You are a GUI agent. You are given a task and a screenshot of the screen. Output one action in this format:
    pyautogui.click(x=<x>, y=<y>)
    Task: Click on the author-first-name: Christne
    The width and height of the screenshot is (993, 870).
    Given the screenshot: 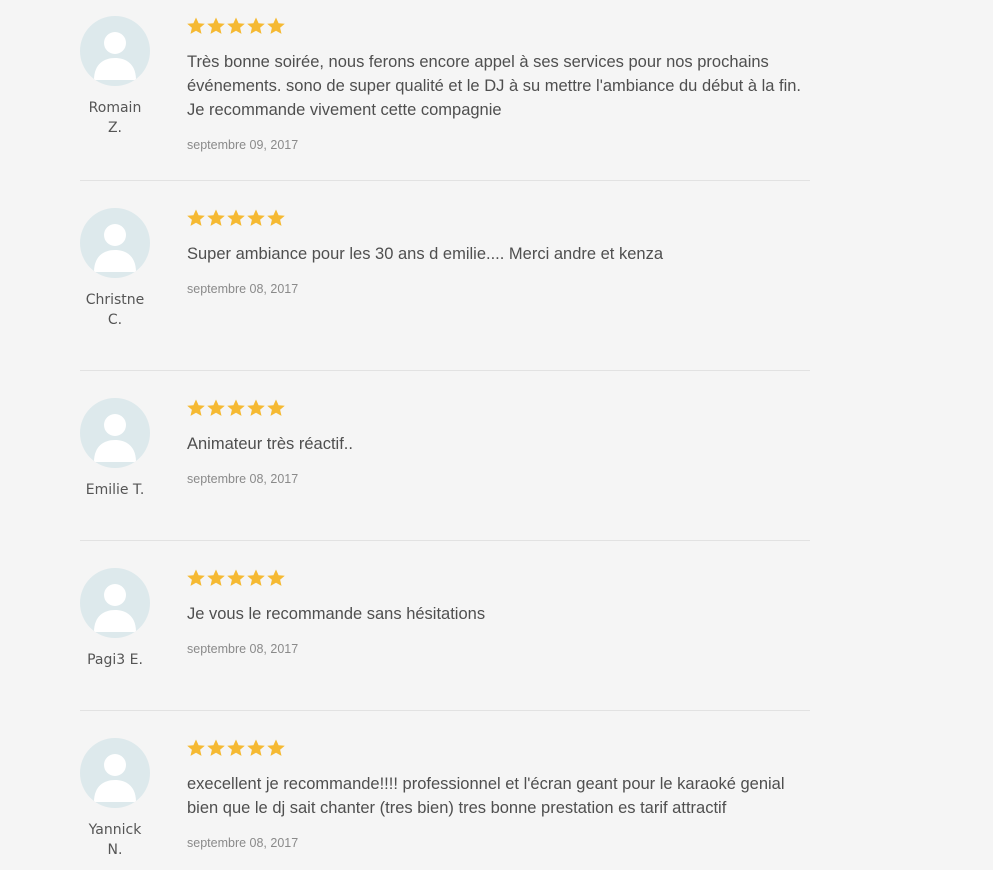 What is the action you would take?
    pyautogui.click(x=115, y=300)
    